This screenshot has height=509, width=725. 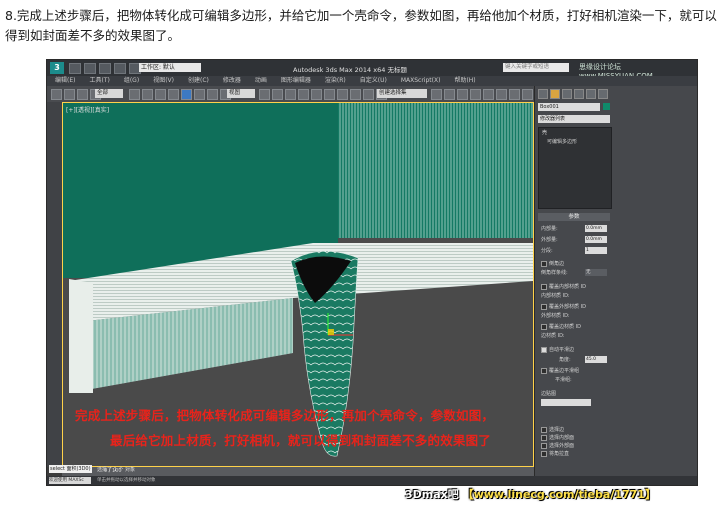 What do you see at coordinates (160, 94) in the screenshot?
I see `rect-select-icon` at bounding box center [160, 94].